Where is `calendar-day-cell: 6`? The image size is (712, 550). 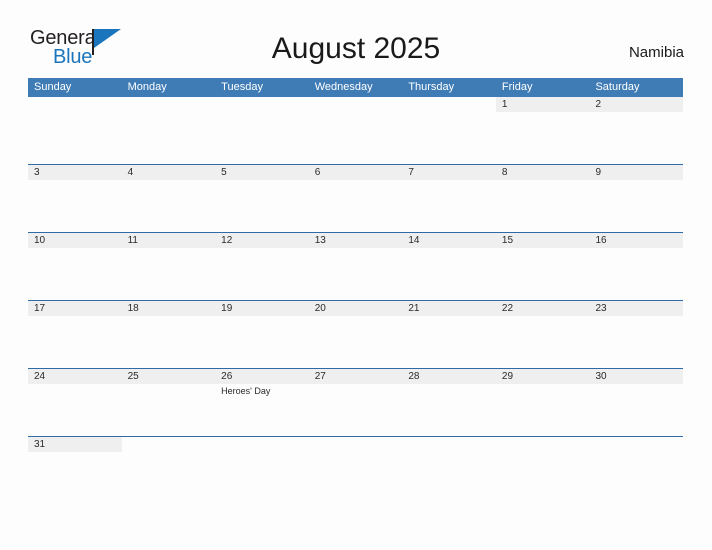
calendar-day-cell: 6 is located at coordinates (355, 198).